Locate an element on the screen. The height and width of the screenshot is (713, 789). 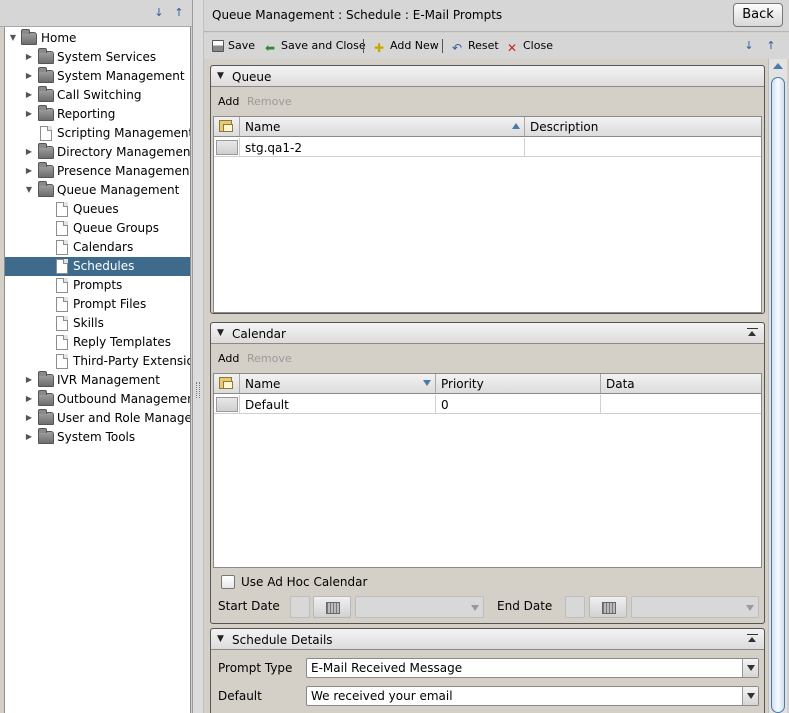
table-row: Default 0 is located at coordinates (487, 404).